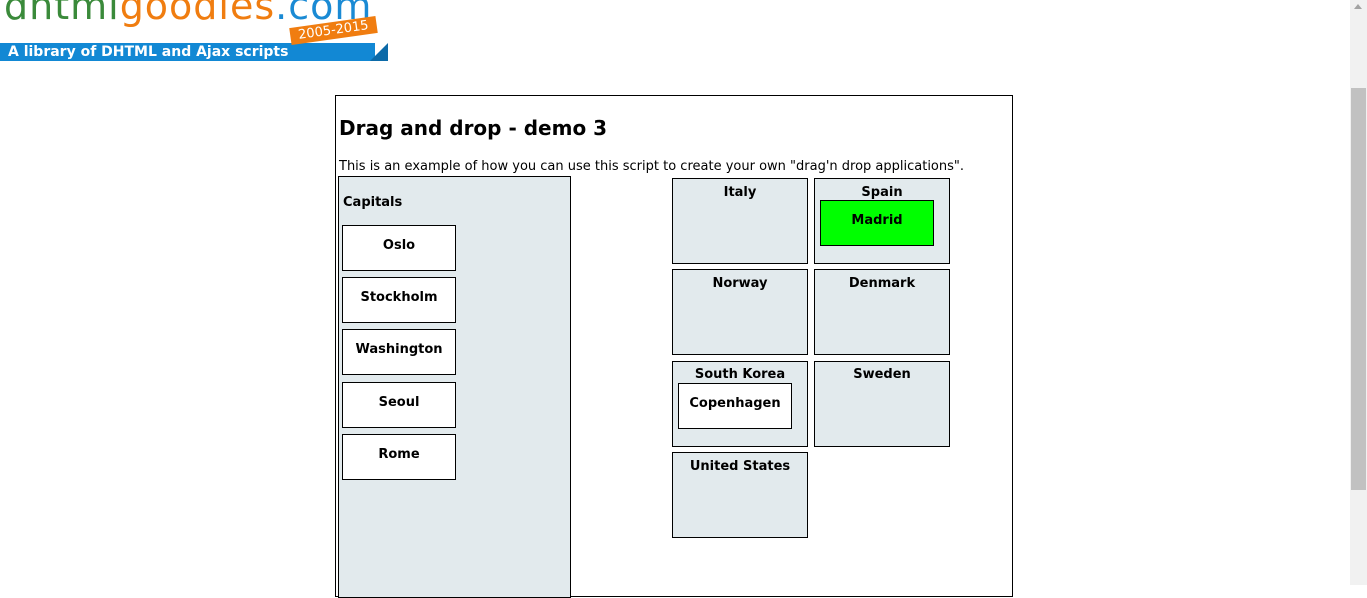 The width and height of the screenshot is (1367, 598). What do you see at coordinates (735, 406) in the screenshot?
I see `draggable-capital-copenhagen: Copenhagen` at bounding box center [735, 406].